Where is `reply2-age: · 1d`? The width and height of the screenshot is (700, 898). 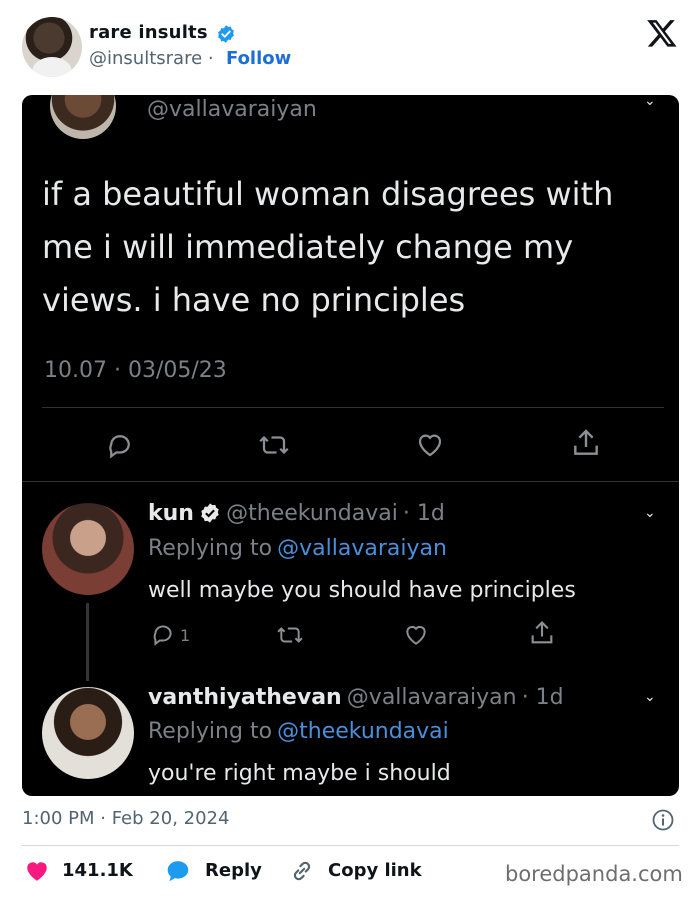
reply2-age: · 1d is located at coordinates (542, 697).